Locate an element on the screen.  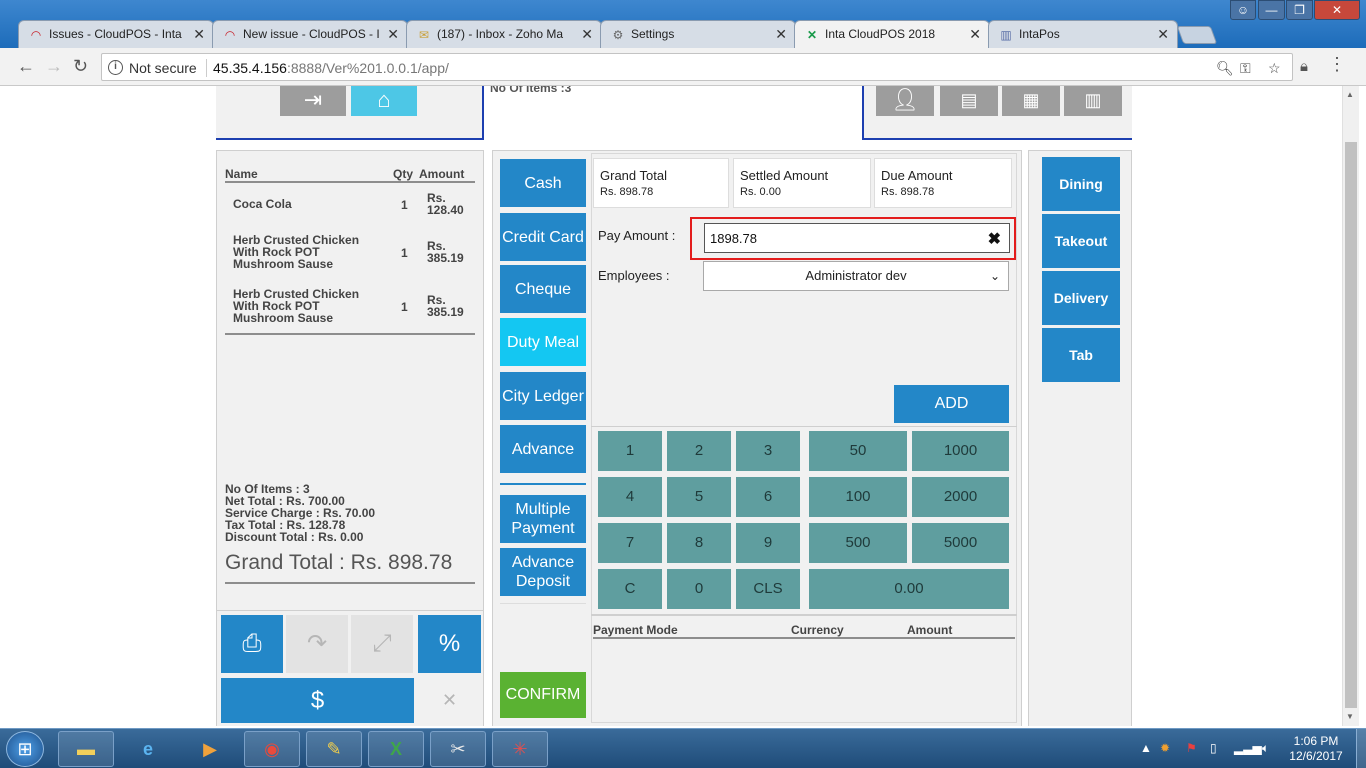
advance-button: Advance is located at coordinates (543, 449).